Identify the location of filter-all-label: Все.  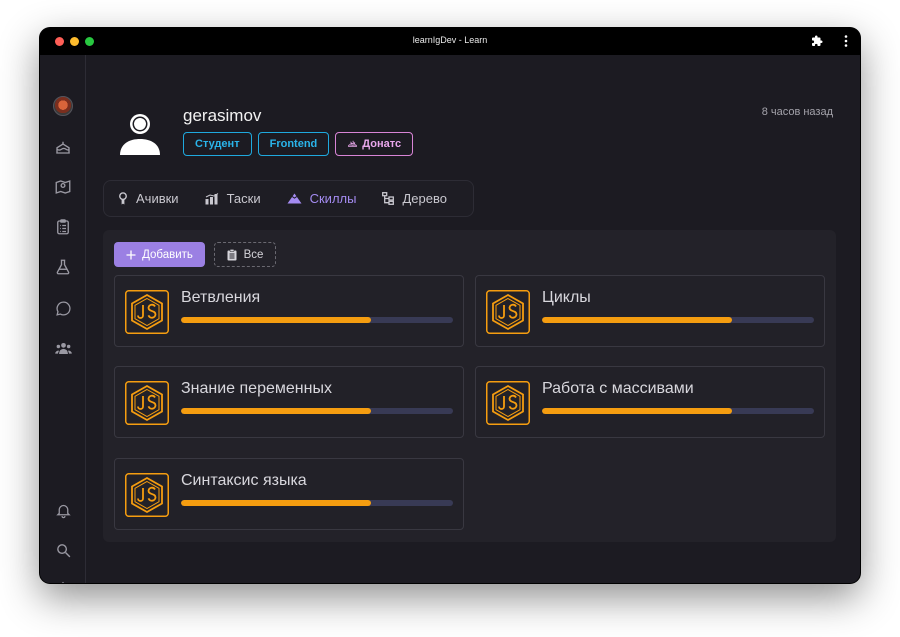
(253, 254).